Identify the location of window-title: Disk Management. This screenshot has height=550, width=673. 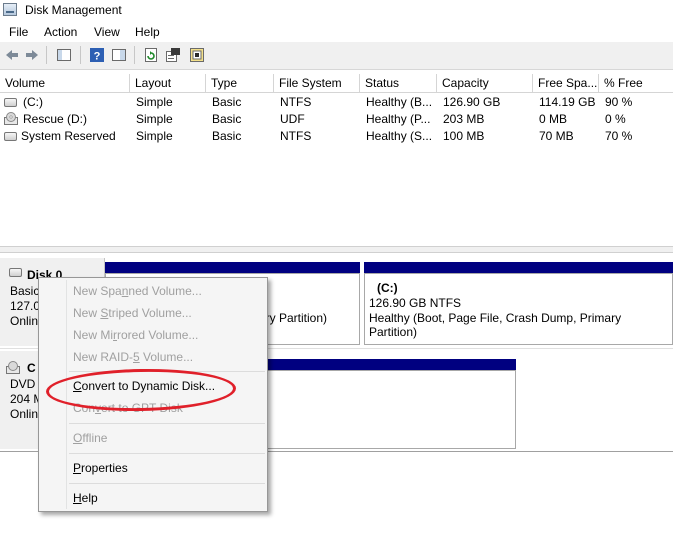
(73, 10).